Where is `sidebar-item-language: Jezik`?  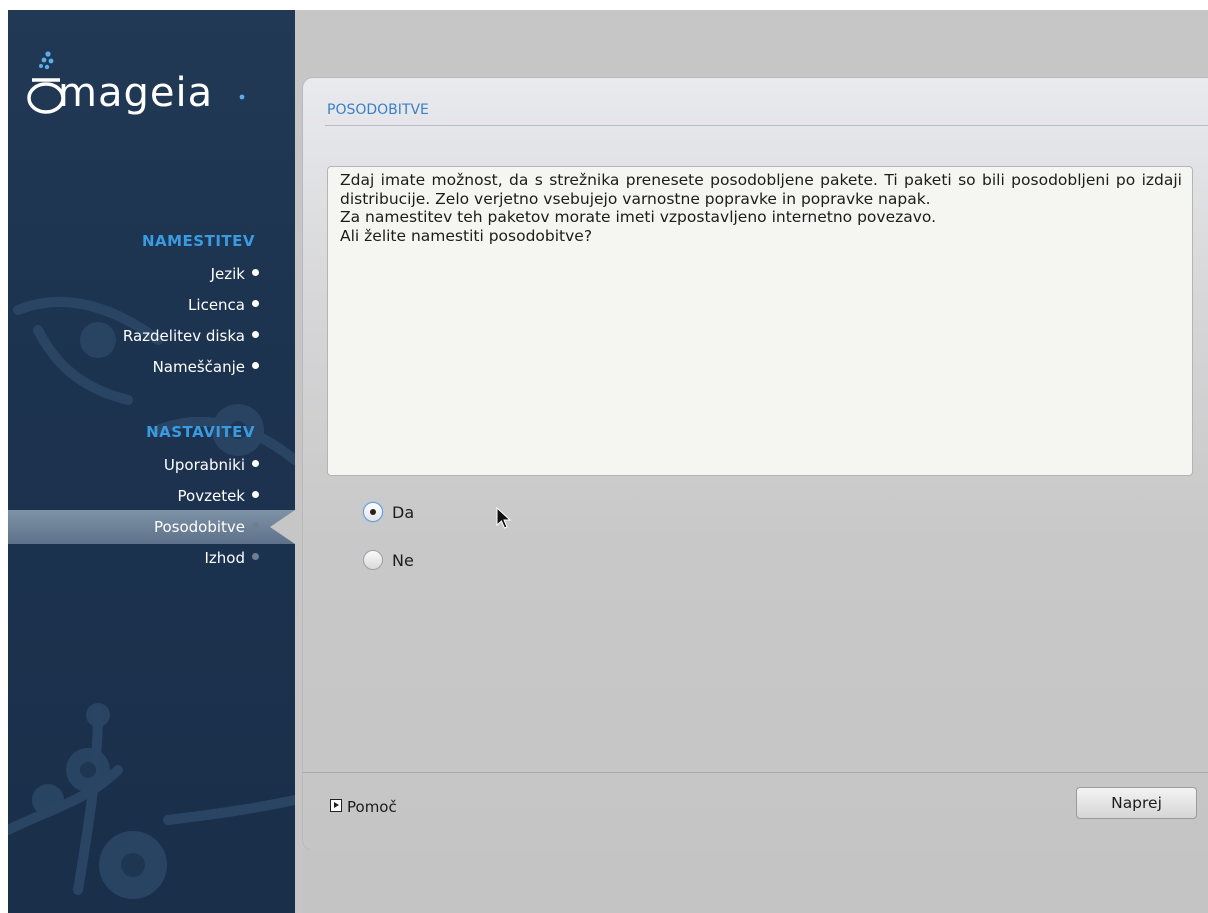 sidebar-item-language: Jezik is located at coordinates (235, 274).